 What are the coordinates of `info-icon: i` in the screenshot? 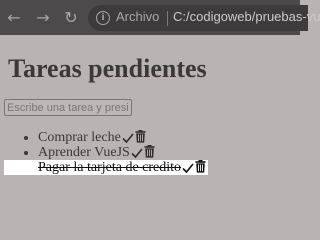 It's located at (103, 18).